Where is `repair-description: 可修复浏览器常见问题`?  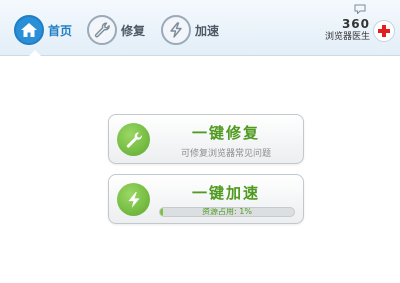
repair-description: 可修复浏览器常见问题 is located at coordinates (225, 154).